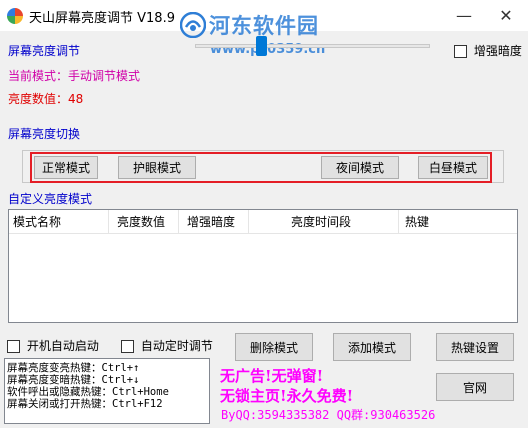 This screenshot has width=528, height=428. What do you see at coordinates (312, 46) in the screenshot?
I see `brightness-slider-track` at bounding box center [312, 46].